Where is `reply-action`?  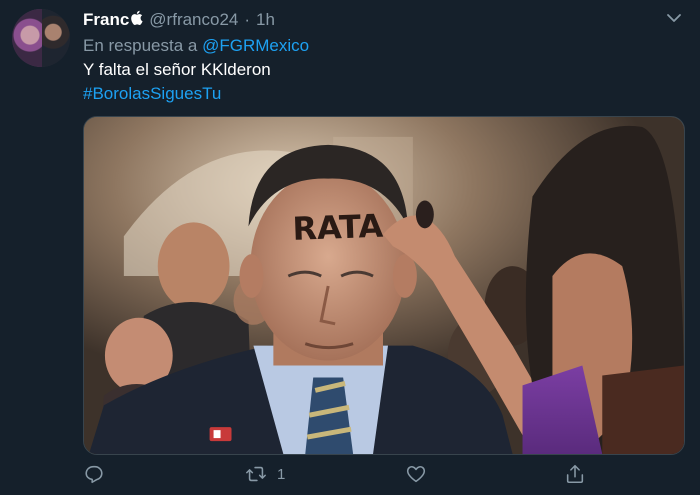 reply-action is located at coordinates (99, 474).